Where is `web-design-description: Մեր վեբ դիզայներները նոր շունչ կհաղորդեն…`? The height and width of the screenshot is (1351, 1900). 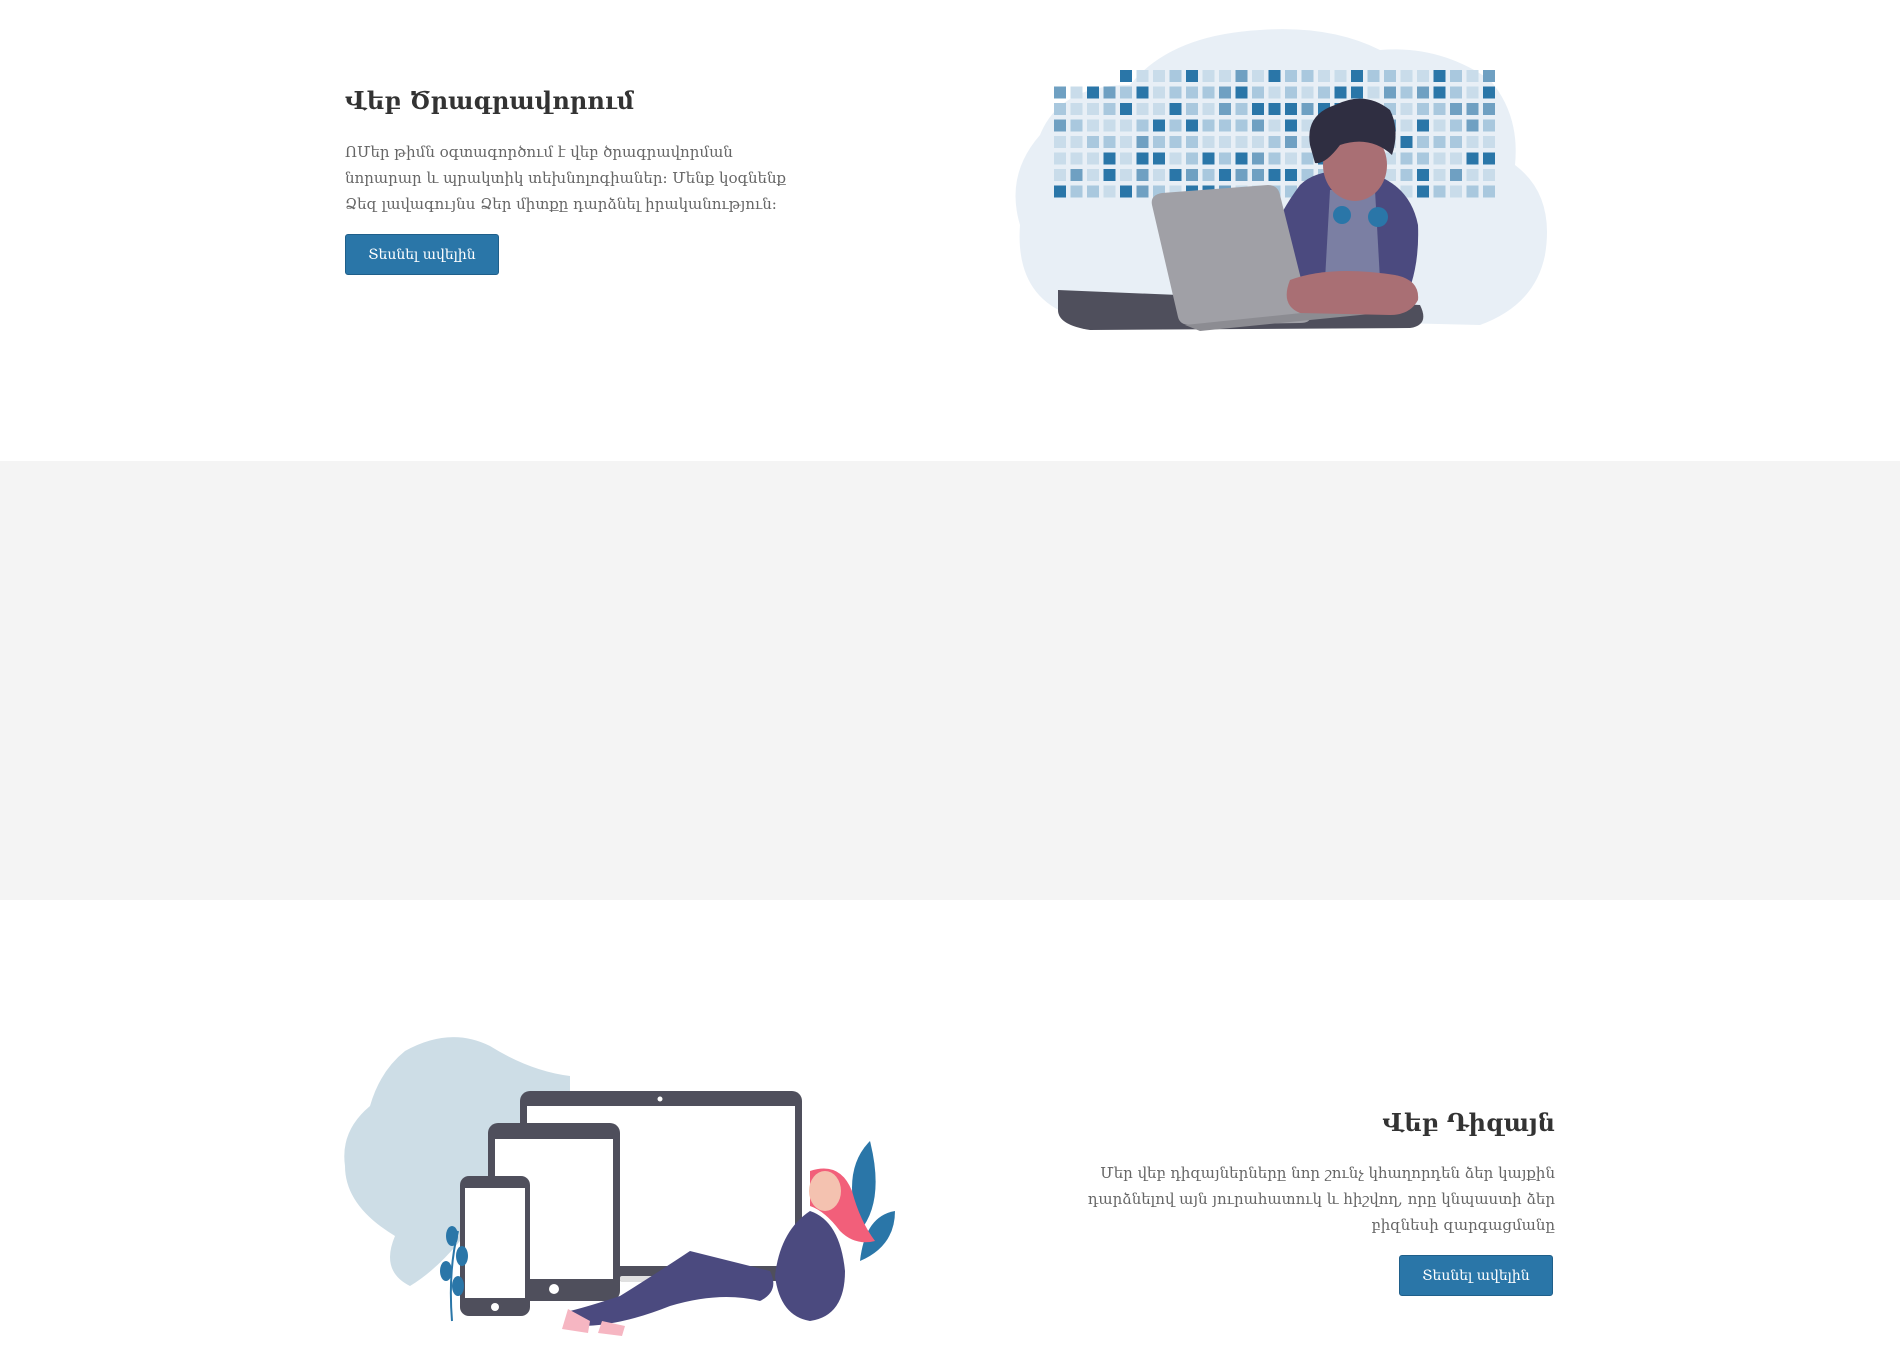
web-design-description: Մեր վեբ դիզայներները նոր շունչ կհաղորդեն… is located at coordinates (1321, 1199).